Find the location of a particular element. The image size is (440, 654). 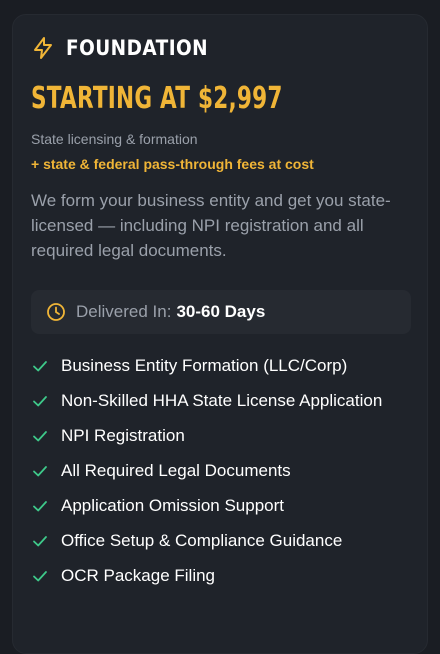

feature-item: Business Entity Formation (LLC/Corp) is located at coordinates (211, 365).